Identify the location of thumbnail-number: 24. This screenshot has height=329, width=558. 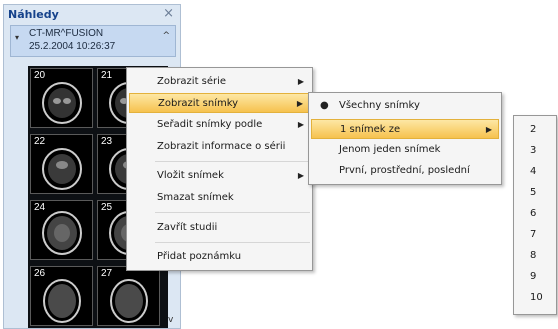
(40, 207).